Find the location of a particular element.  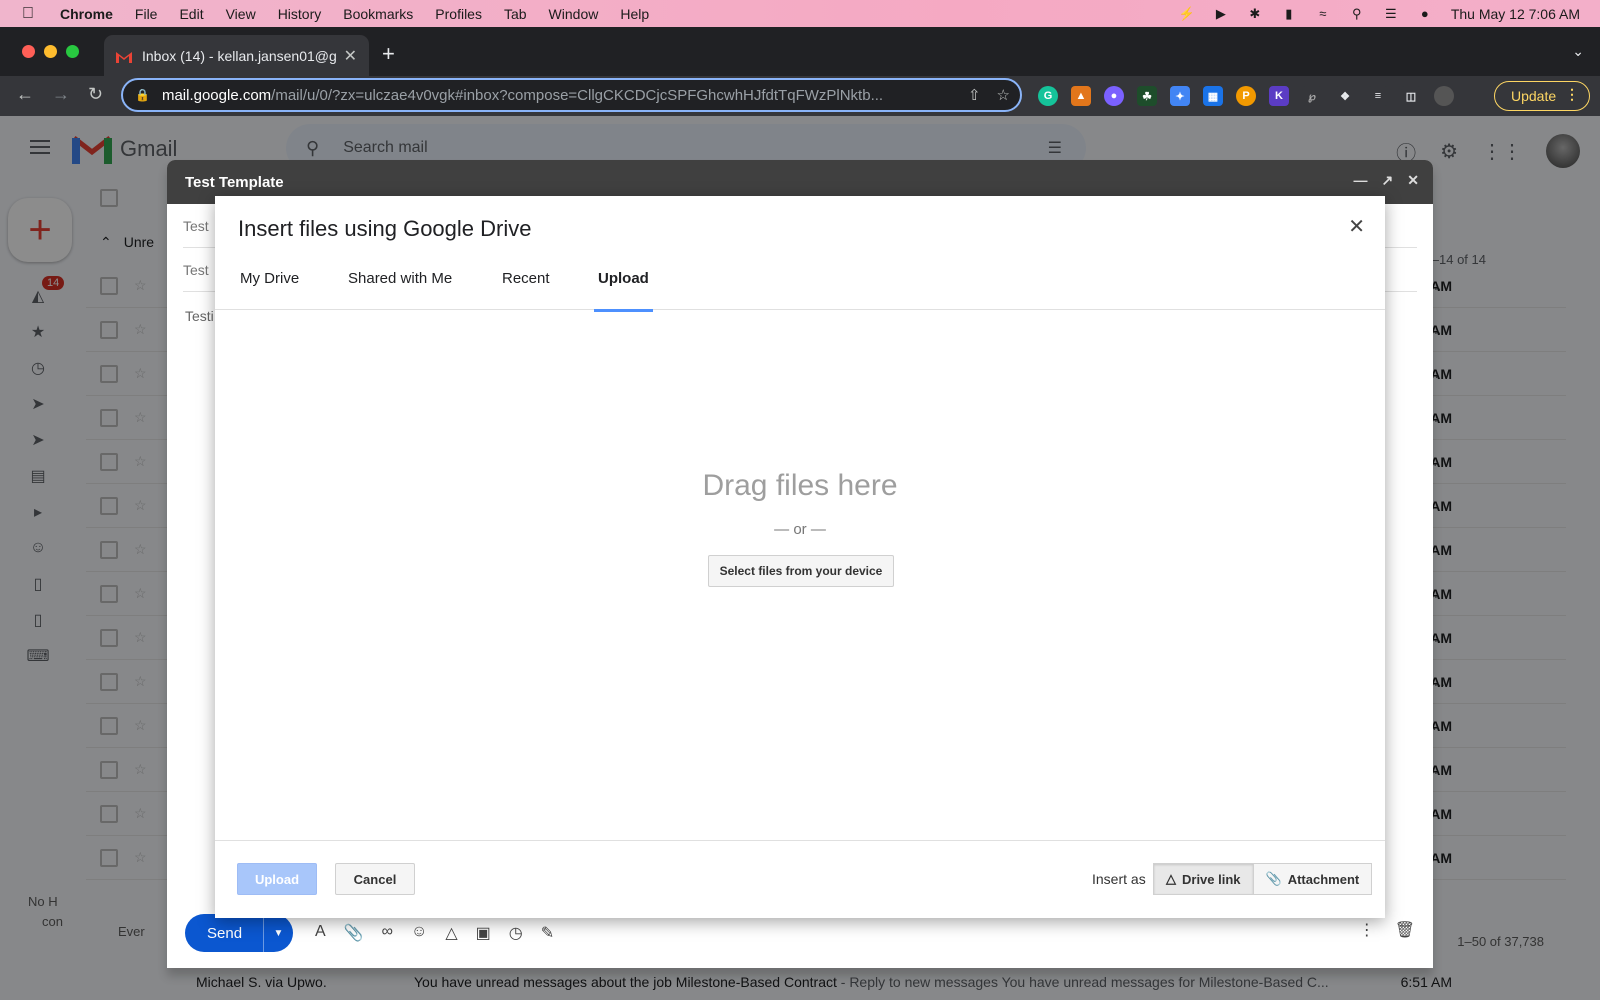

extension-icon-7: P is located at coordinates (1246, 96).